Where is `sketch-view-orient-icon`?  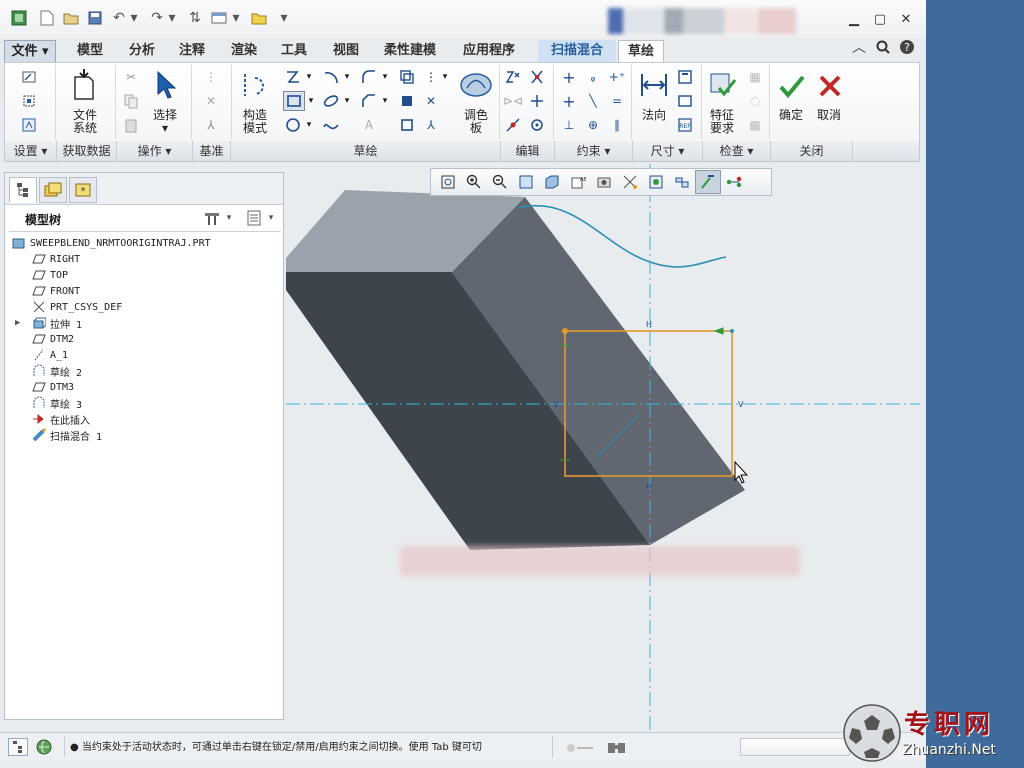 sketch-view-orient-icon is located at coordinates (656, 182).